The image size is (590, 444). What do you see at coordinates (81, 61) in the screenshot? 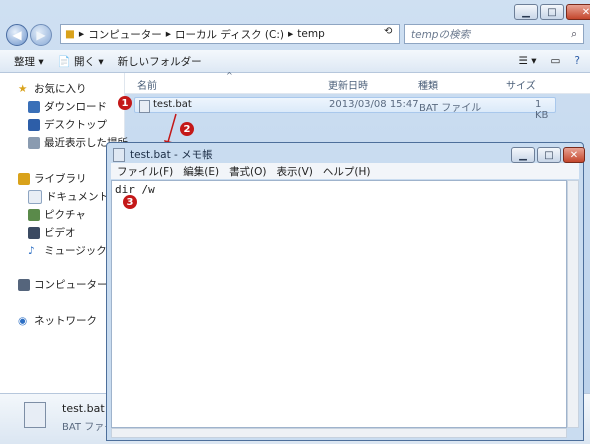
I see `open-button: 📄 開く ▾` at bounding box center [81, 61].